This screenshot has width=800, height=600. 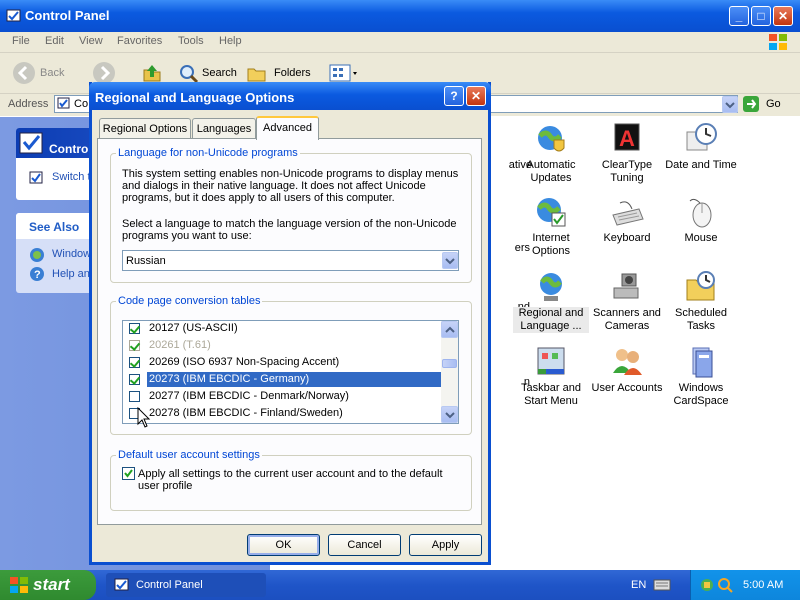 What do you see at coordinates (19, 585) in the screenshot?
I see `windows-logo-icon` at bounding box center [19, 585].